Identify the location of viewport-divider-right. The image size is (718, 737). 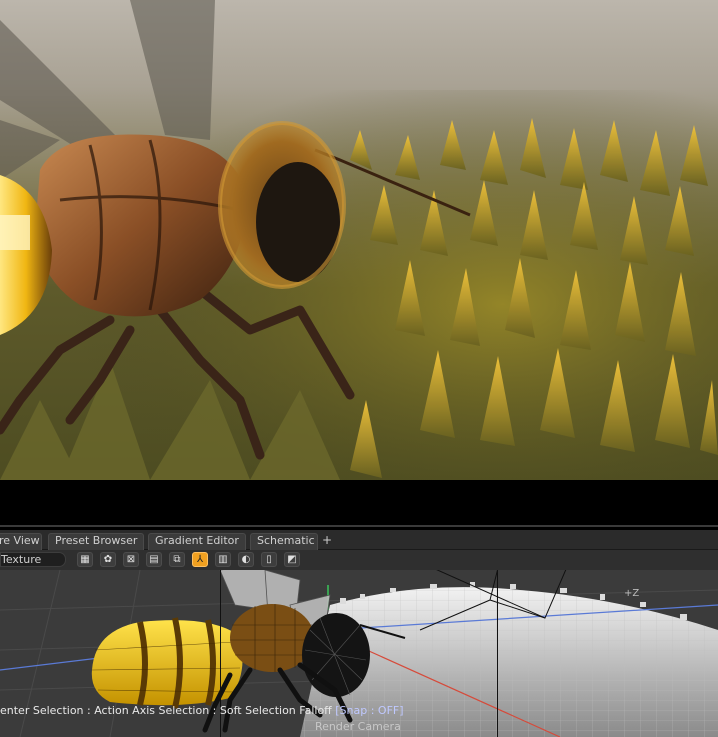
(497, 653).